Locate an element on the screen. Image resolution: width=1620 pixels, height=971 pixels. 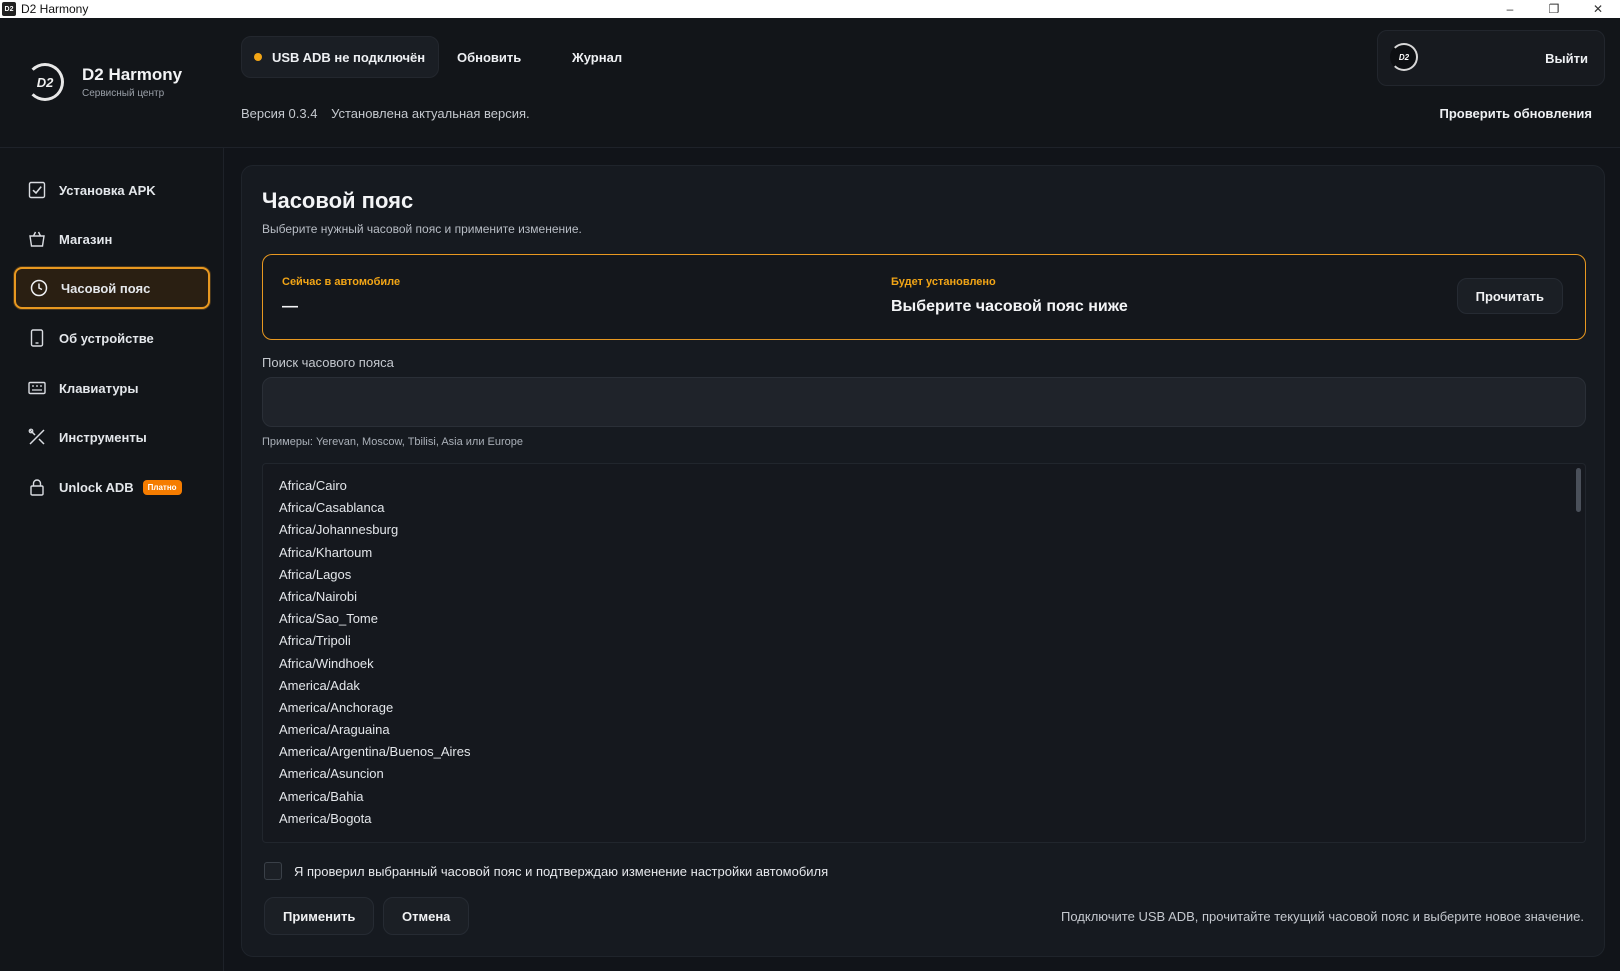
list-item: America/Bahia is located at coordinates (924, 797).